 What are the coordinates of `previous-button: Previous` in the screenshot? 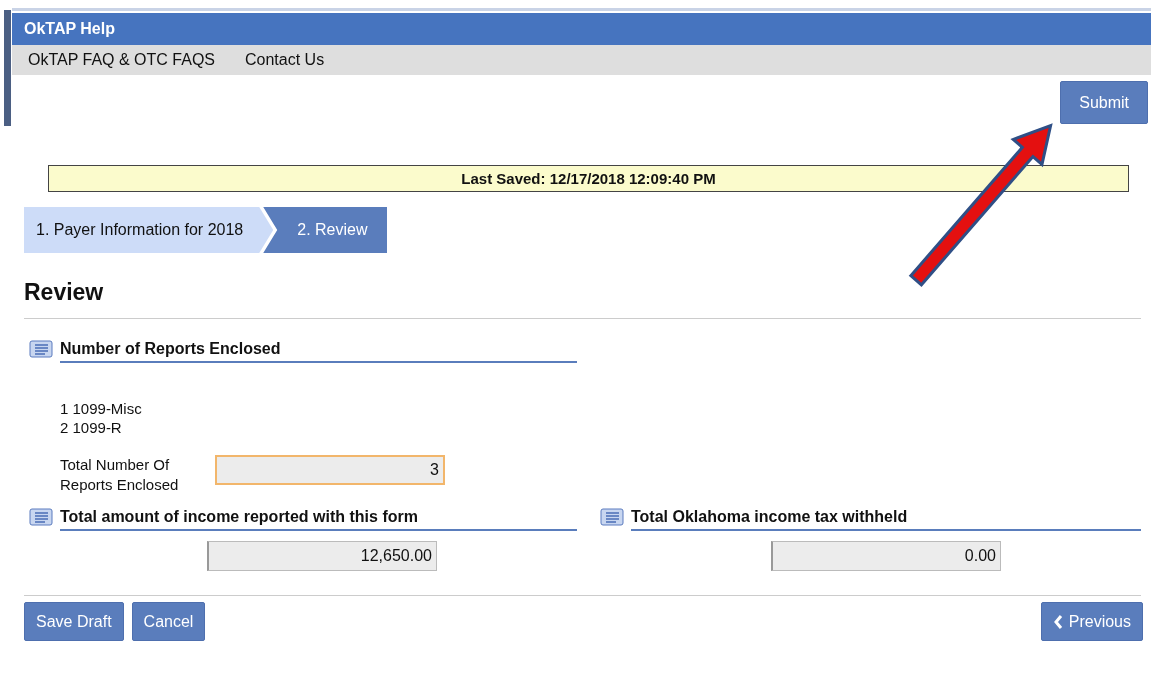 It's located at (1091, 621).